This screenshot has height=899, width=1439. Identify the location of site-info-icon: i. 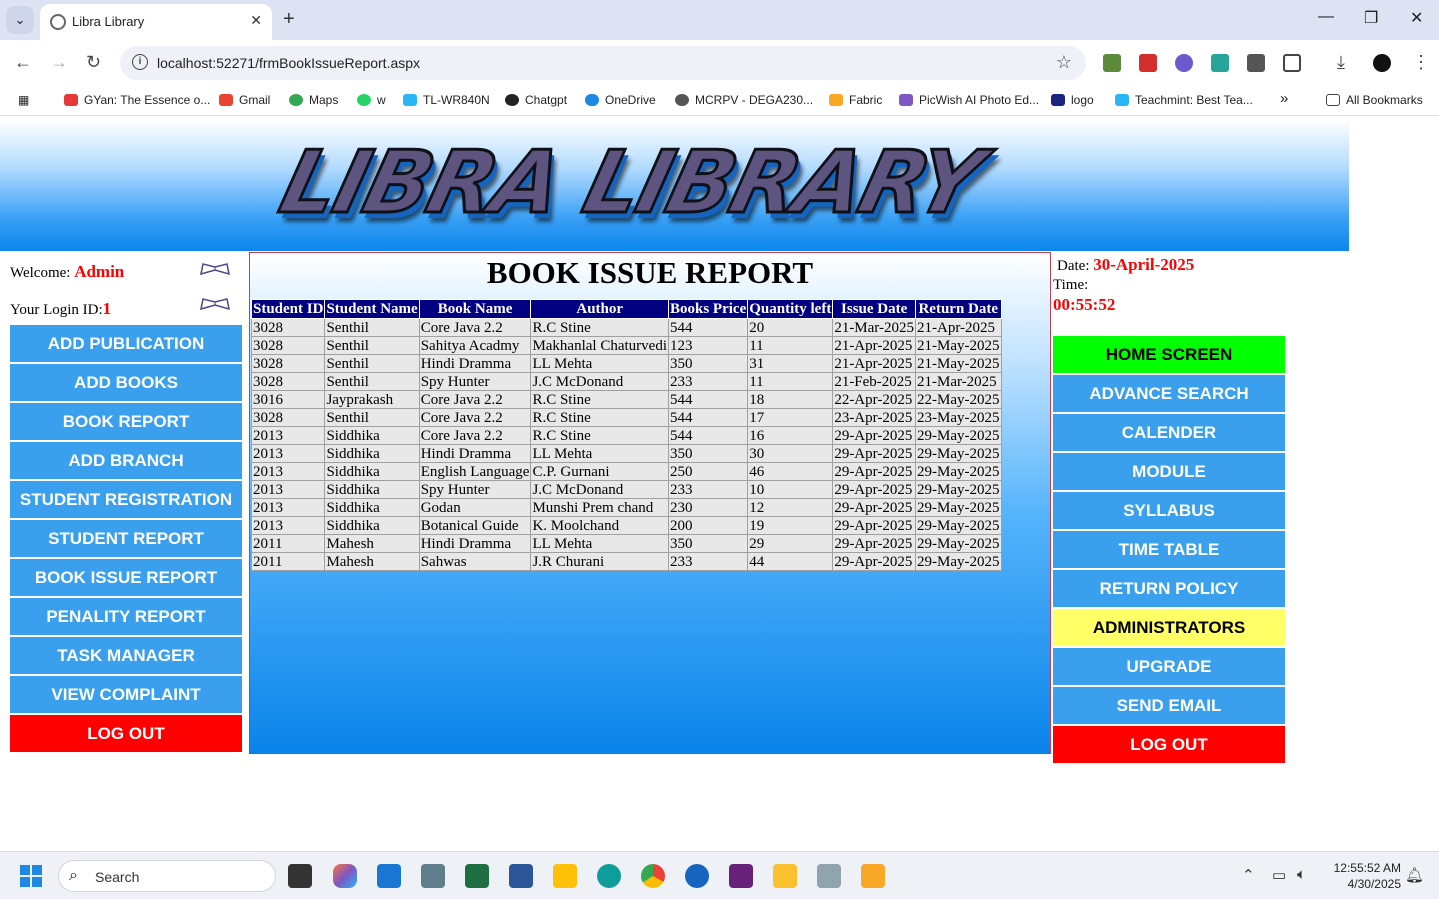
(140, 62).